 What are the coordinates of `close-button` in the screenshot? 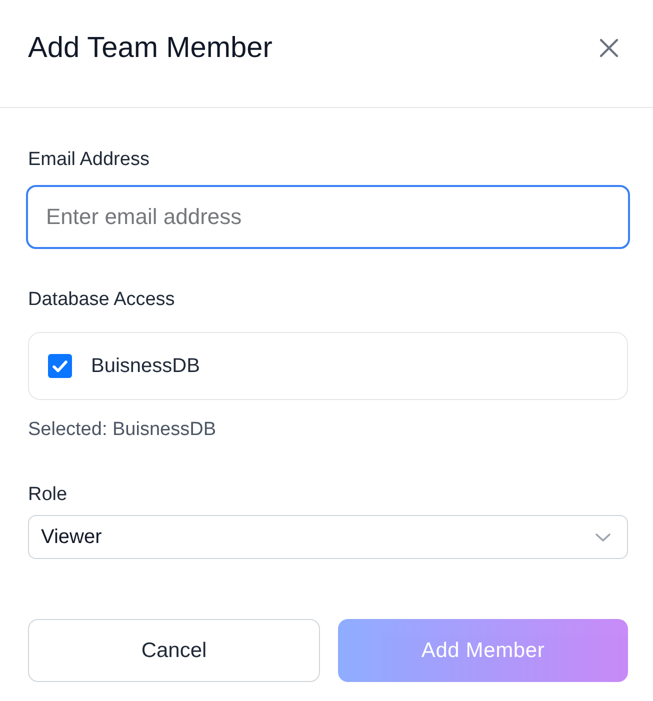 It's located at (609, 48).